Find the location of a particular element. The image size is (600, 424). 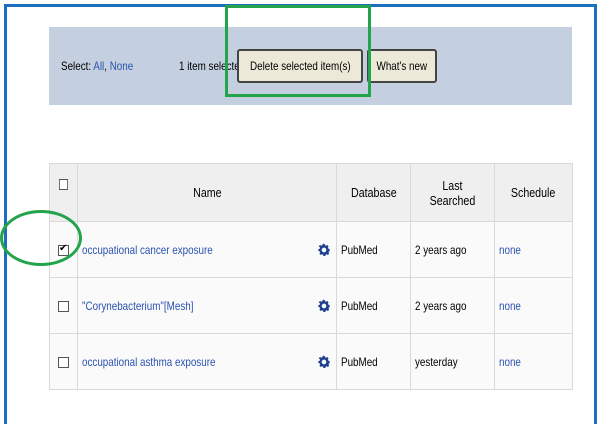

select-control: Select: All, None is located at coordinates (97, 66).